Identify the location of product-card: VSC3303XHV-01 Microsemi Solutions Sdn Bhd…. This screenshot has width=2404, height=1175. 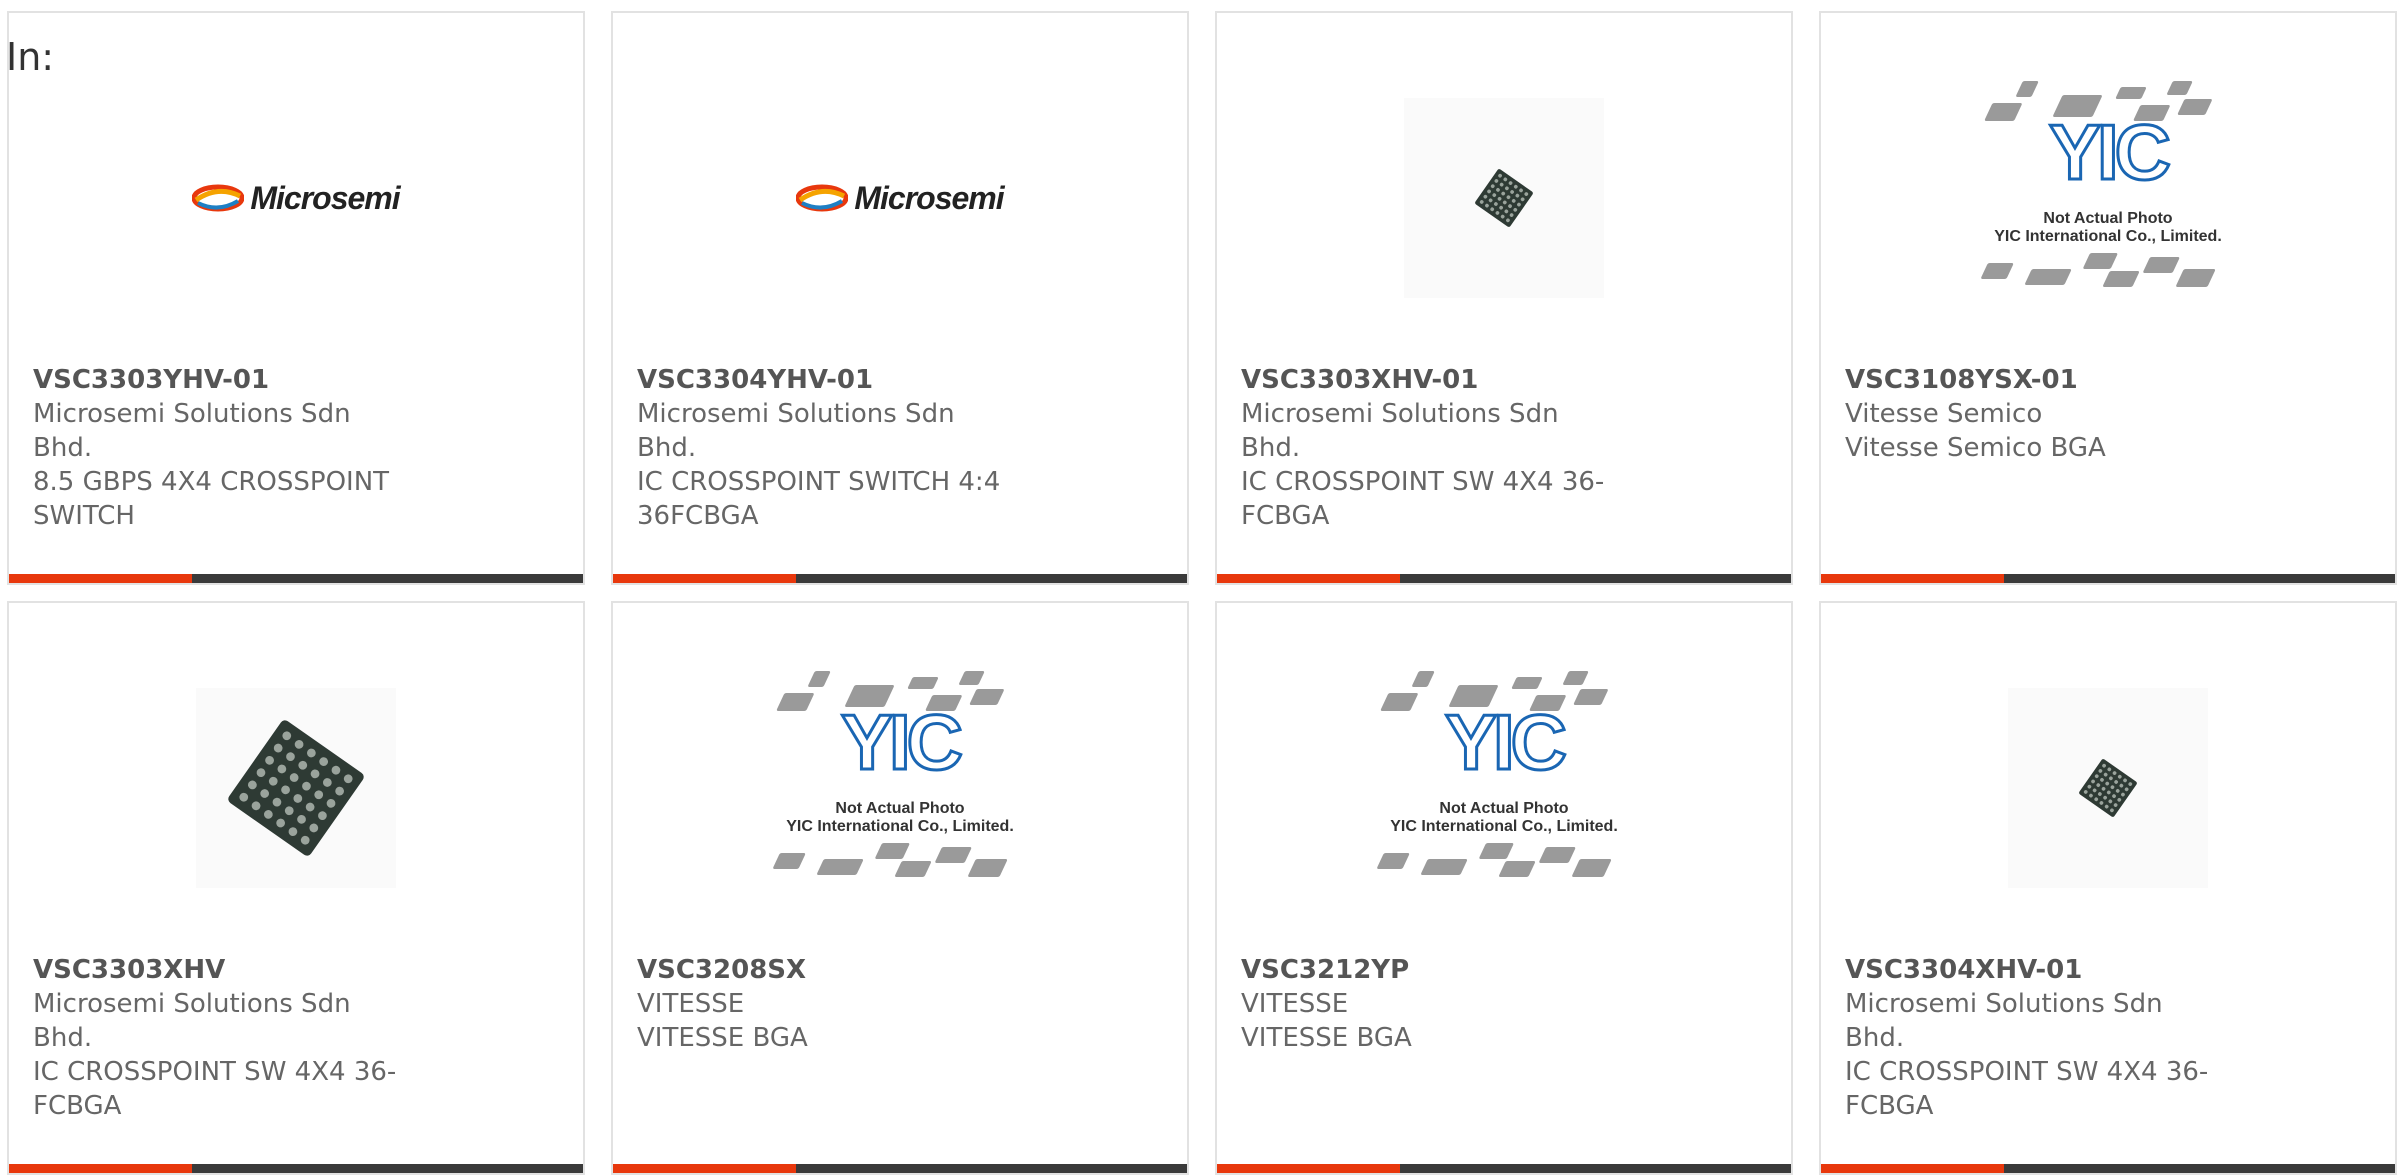
(1504, 298).